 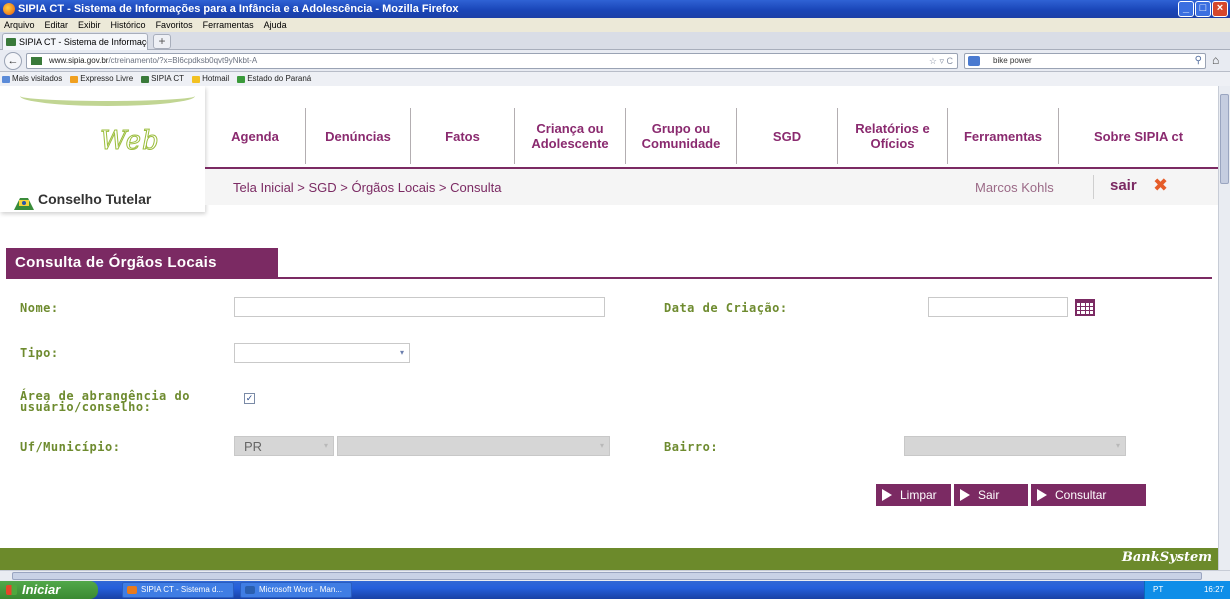 I want to click on window-controls: _ □ ×, so click(x=1203, y=9).